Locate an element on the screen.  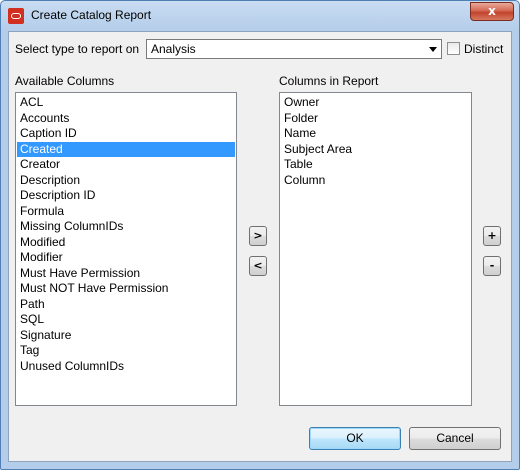
title-bar: Create Catalog Report x is located at coordinates (260, 16).